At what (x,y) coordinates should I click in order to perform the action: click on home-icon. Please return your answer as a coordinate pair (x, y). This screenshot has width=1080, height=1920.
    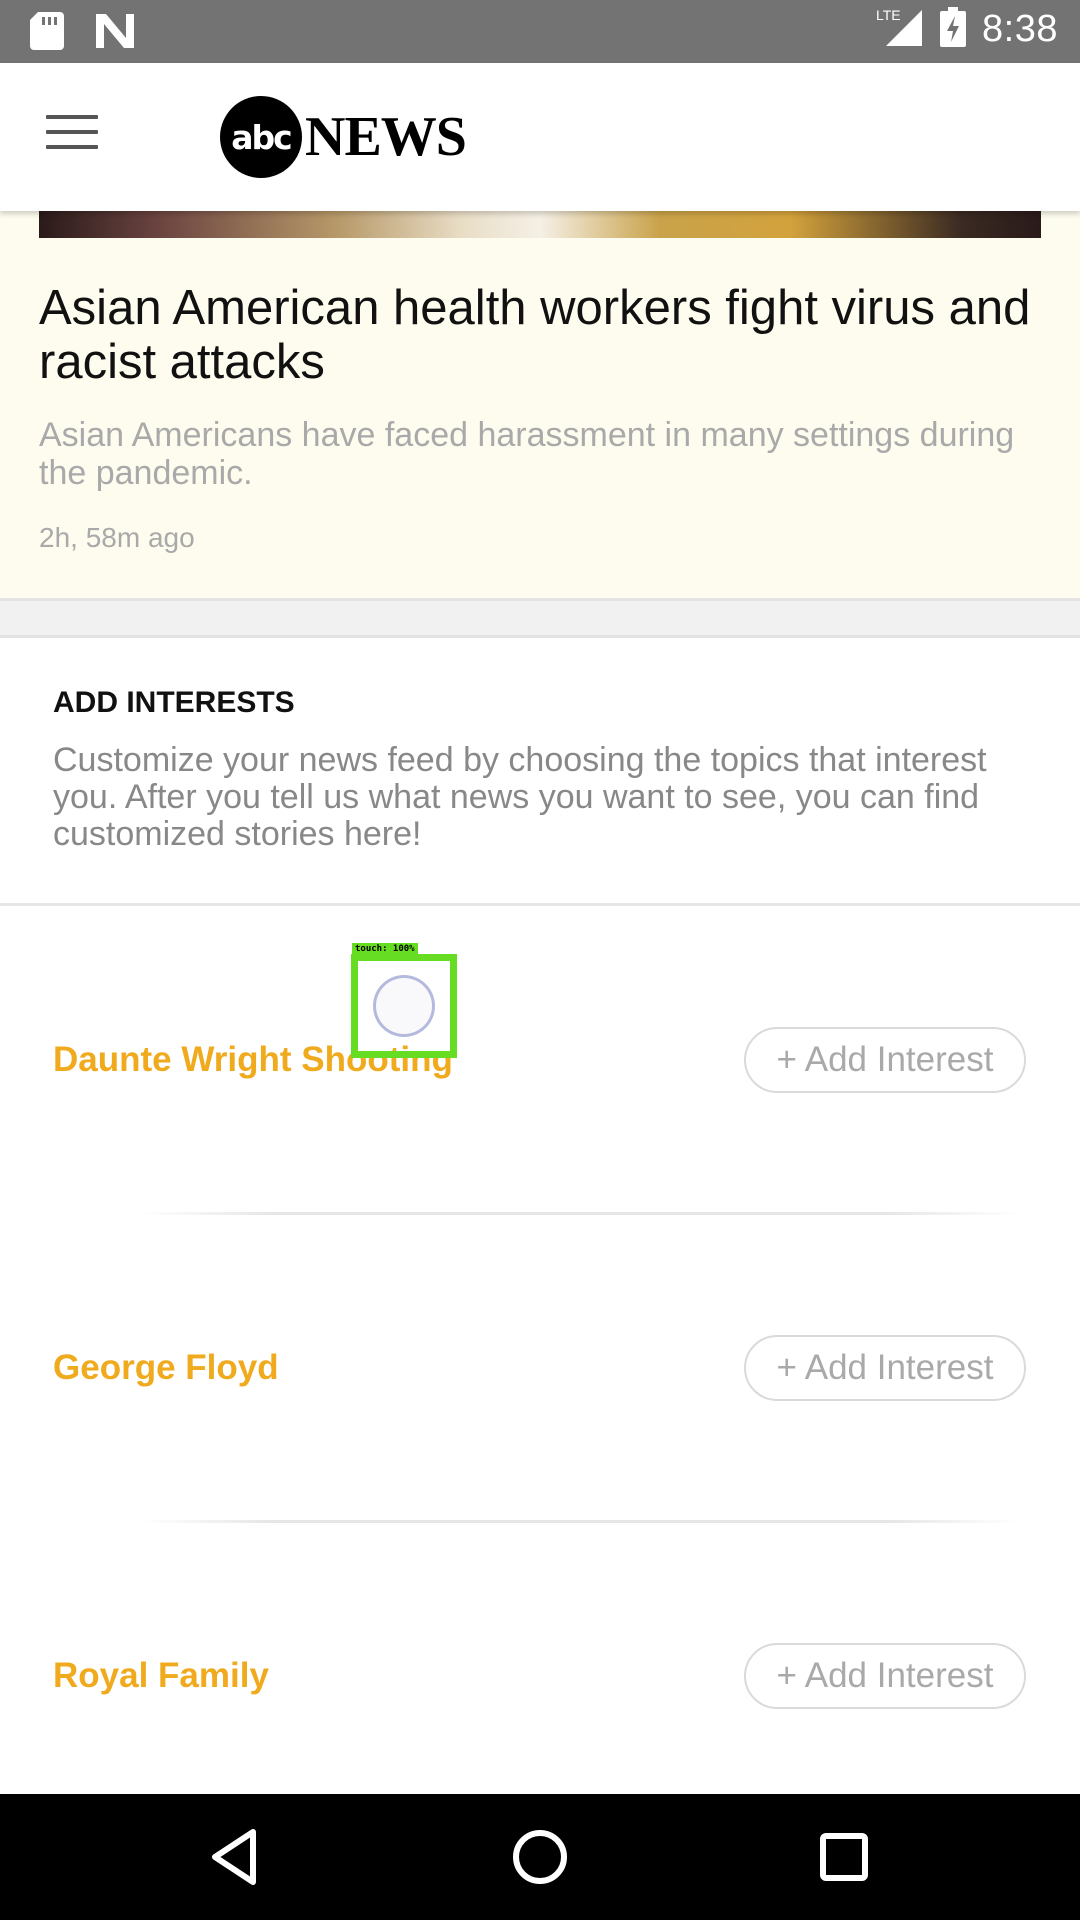
    Looking at the image, I should click on (540, 1857).